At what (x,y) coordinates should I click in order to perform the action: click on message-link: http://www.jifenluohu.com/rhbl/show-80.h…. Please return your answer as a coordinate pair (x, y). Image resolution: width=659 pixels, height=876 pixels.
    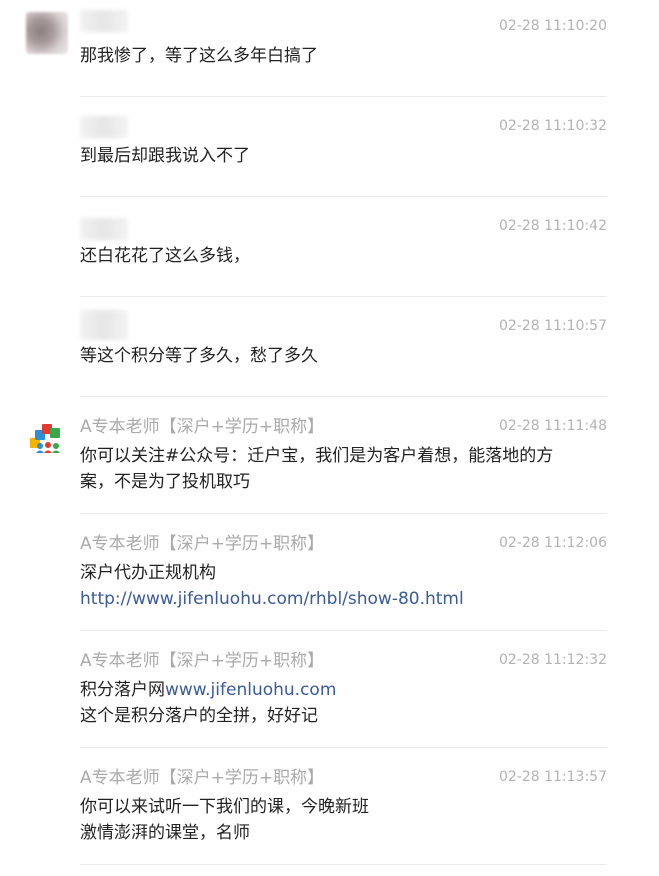
    Looking at the image, I should click on (272, 599).